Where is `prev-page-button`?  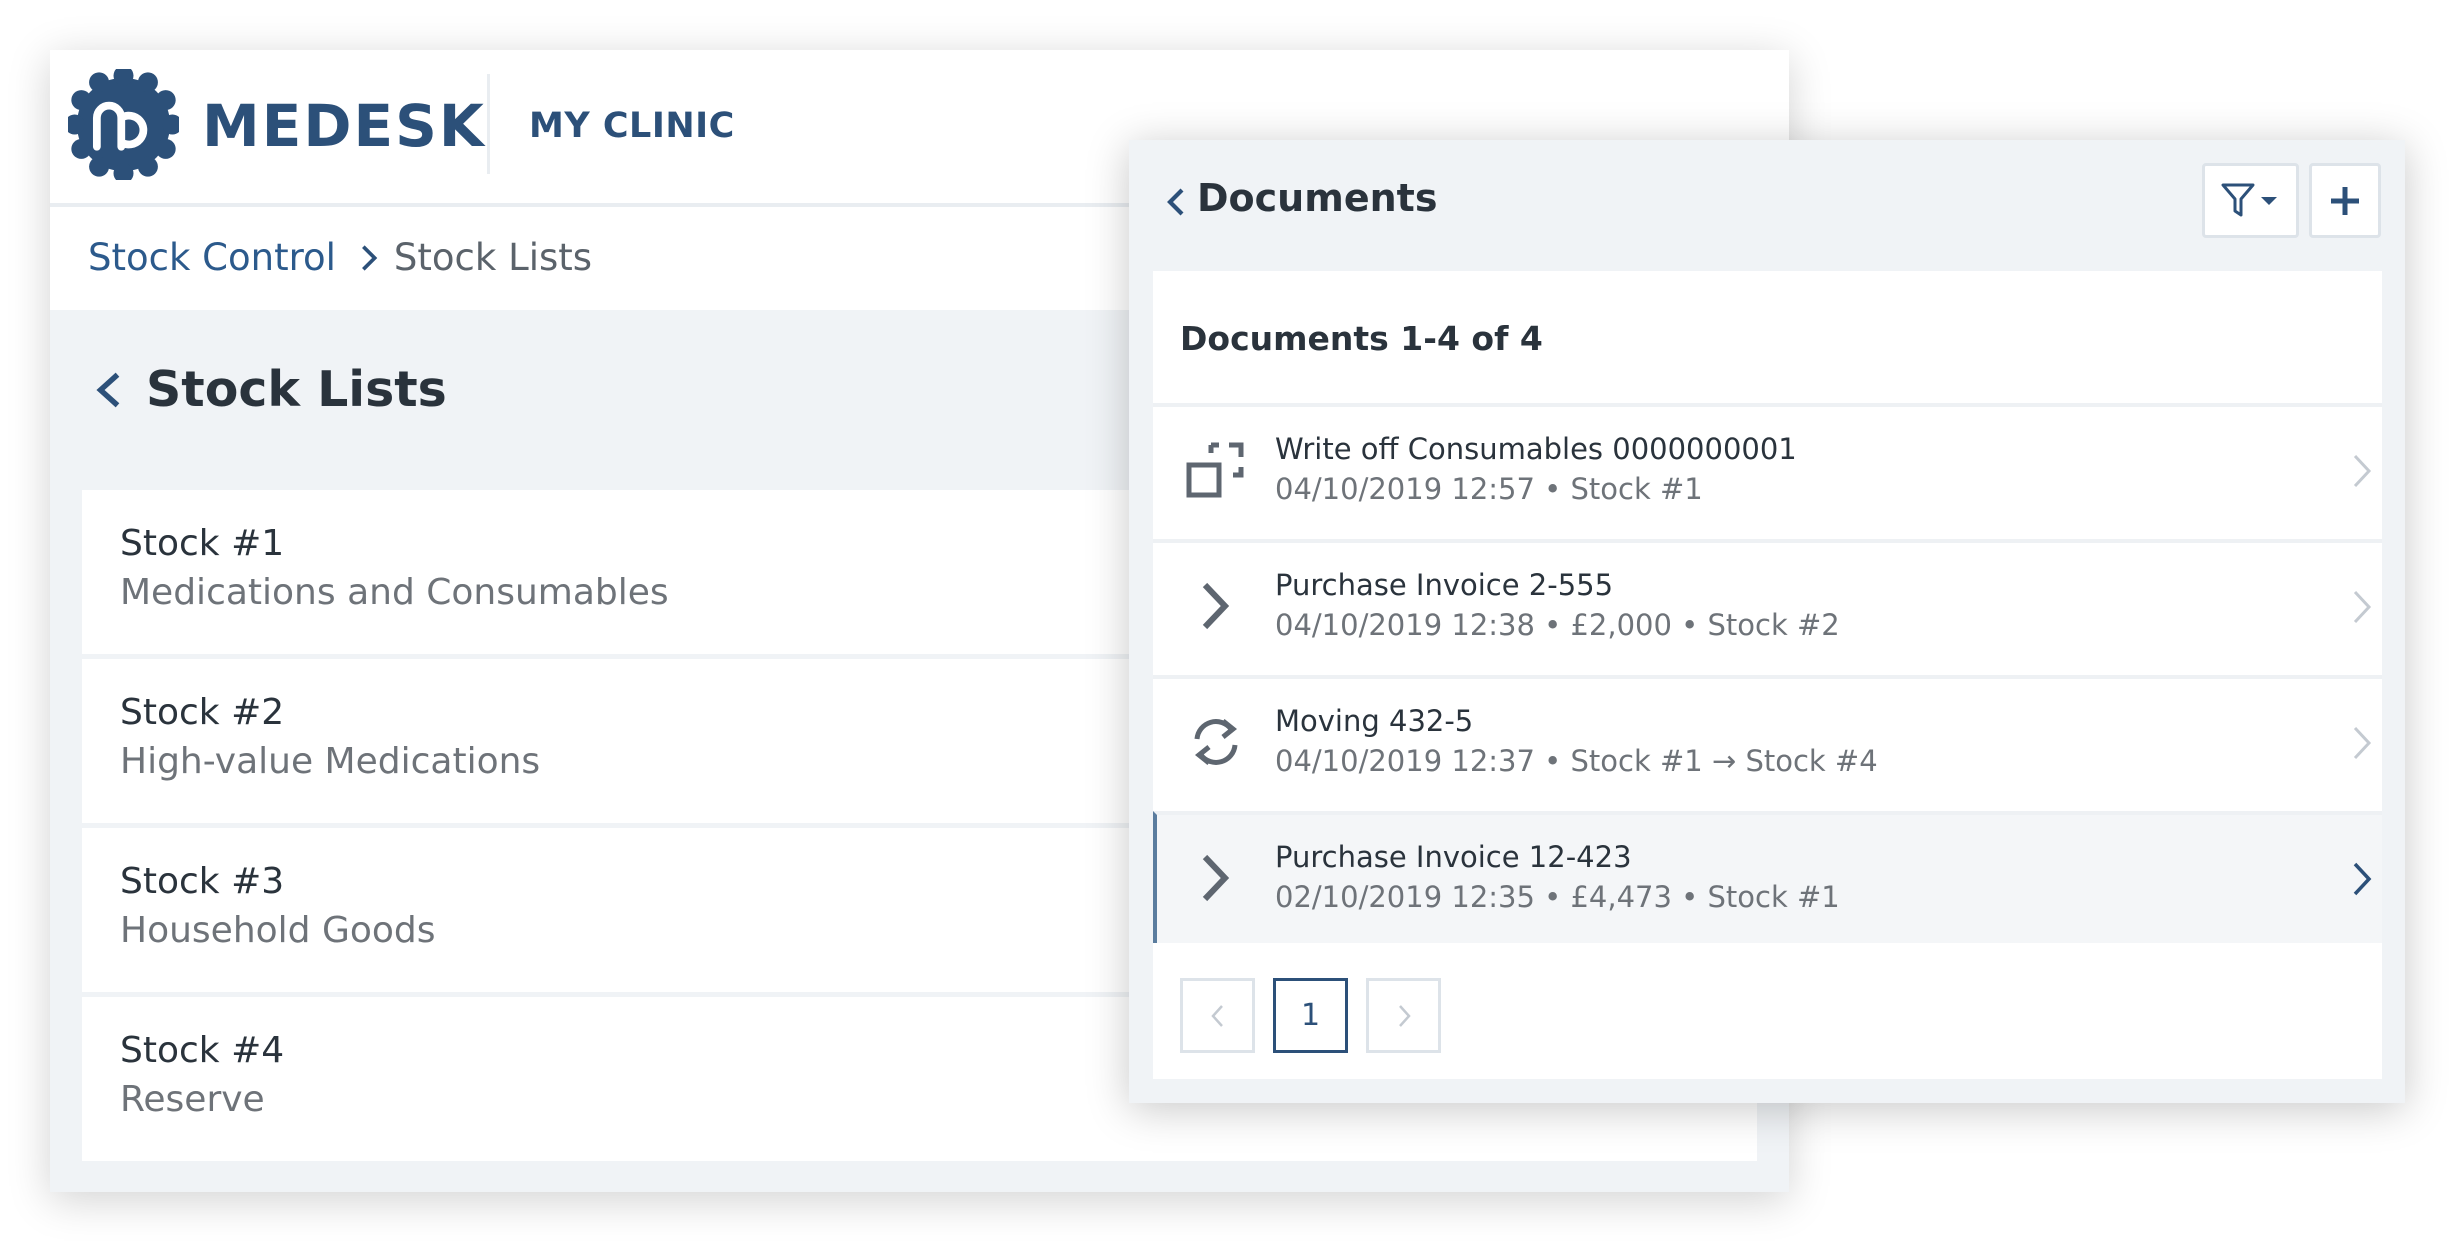
prev-page-button is located at coordinates (1217, 1015).